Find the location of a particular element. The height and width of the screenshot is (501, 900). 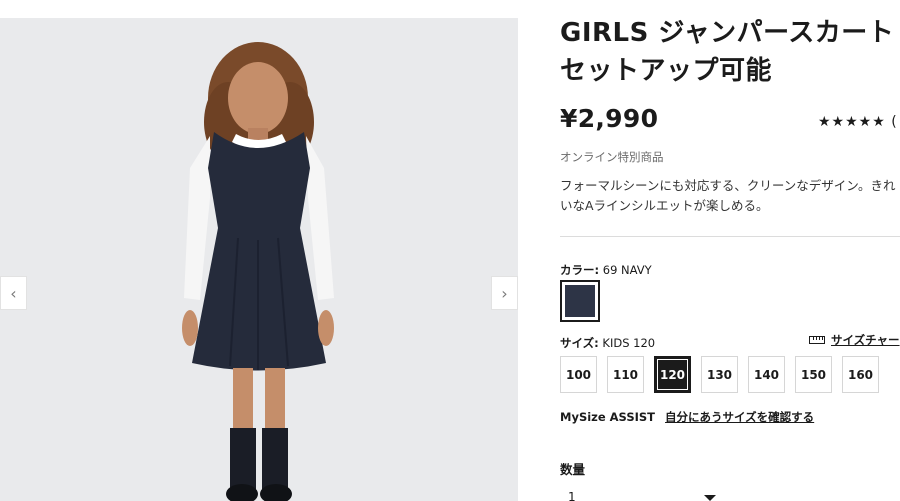

gallery-next-button: › is located at coordinates (504, 293).